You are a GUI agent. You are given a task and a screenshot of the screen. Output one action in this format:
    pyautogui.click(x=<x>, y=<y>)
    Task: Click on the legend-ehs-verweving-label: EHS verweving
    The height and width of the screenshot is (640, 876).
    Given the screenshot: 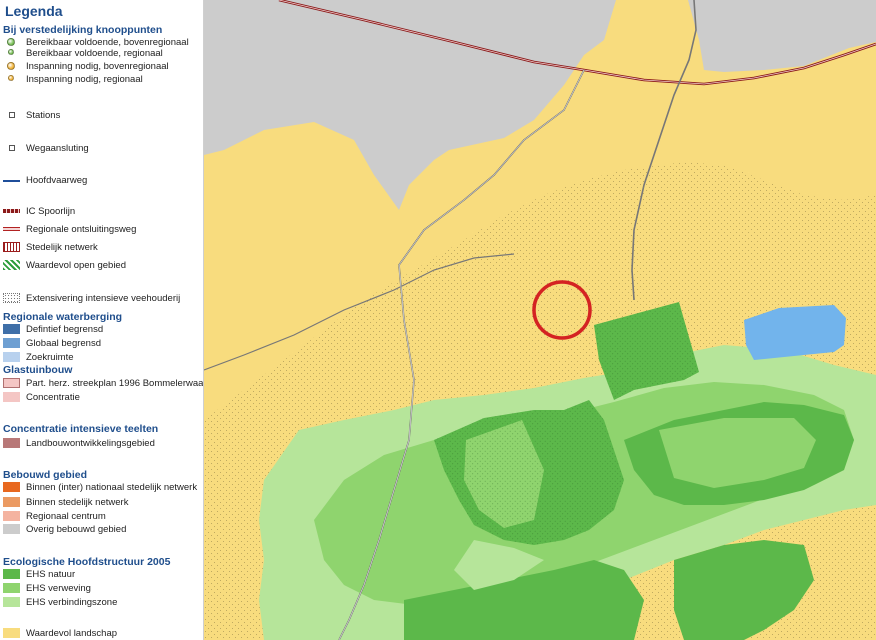 What is the action you would take?
    pyautogui.click(x=58, y=588)
    